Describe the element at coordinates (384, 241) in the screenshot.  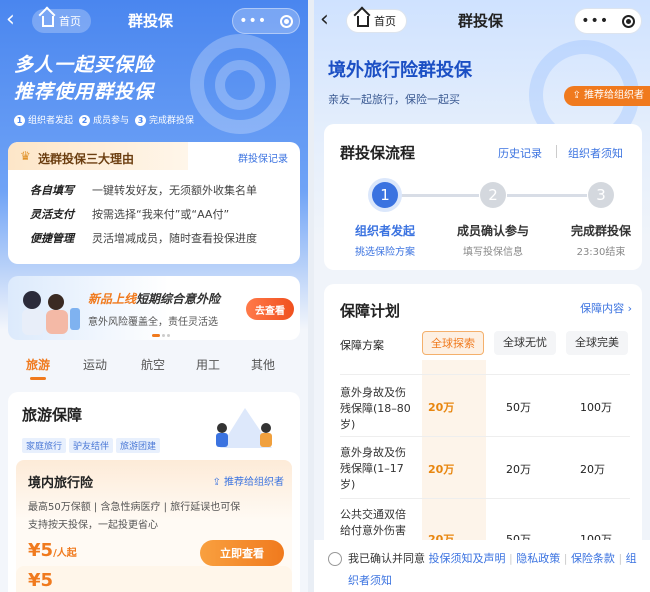
I see `step-1: 组织者发起 挑选保险方案` at that location.